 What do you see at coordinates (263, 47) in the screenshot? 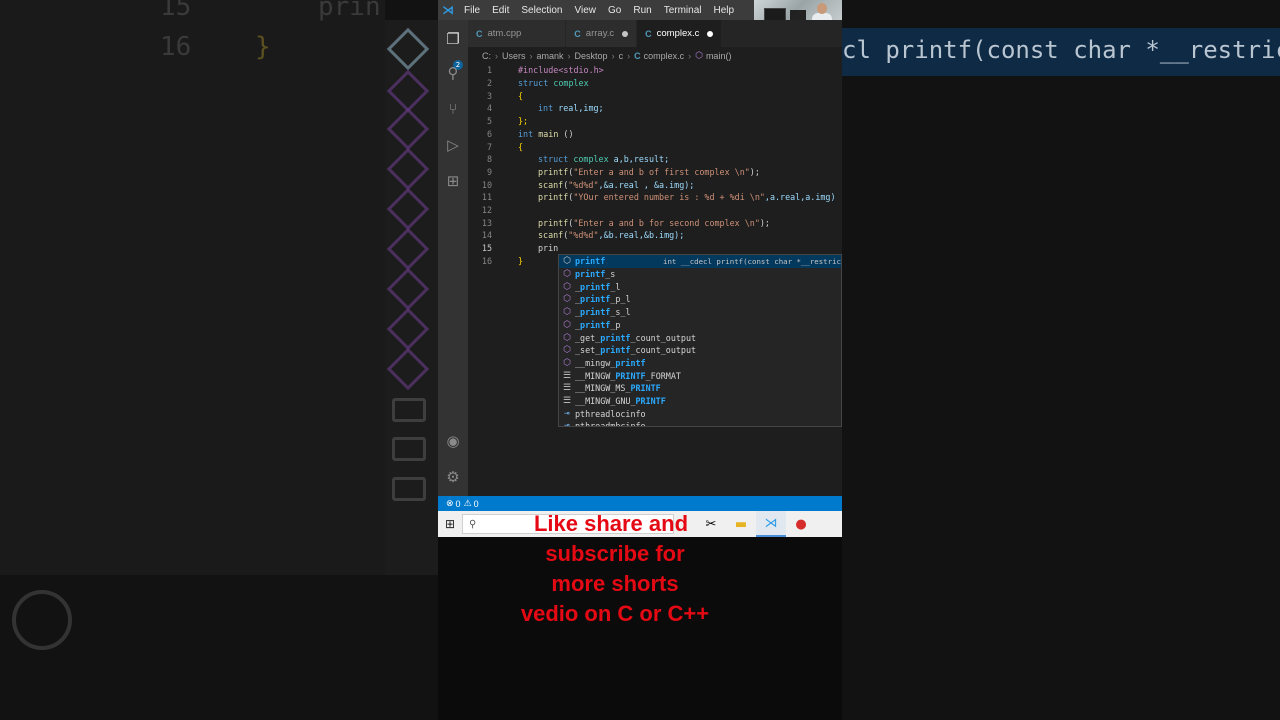
I see `bg-code: }` at bounding box center [263, 47].